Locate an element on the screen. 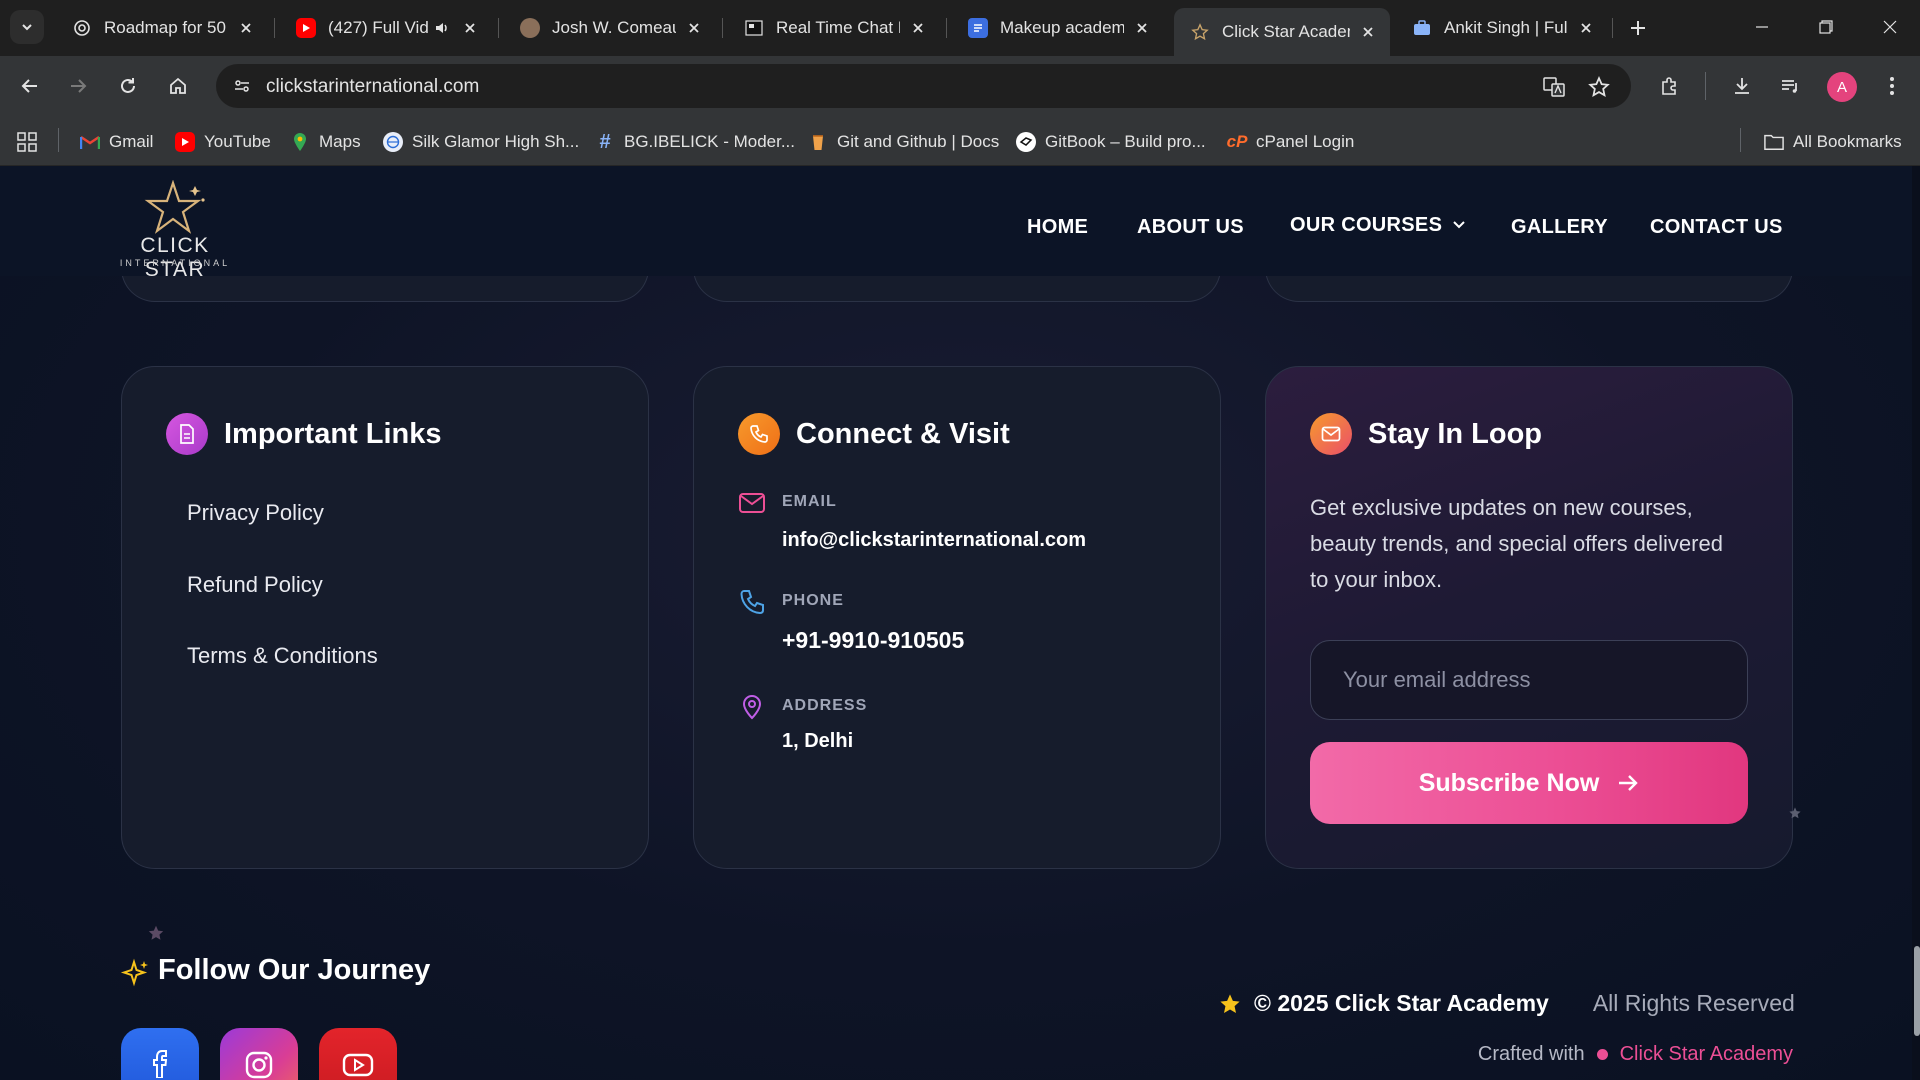 This screenshot has width=1920, height=1080. browser-tab: Roadmap for 50 | is located at coordinates (162, 28).